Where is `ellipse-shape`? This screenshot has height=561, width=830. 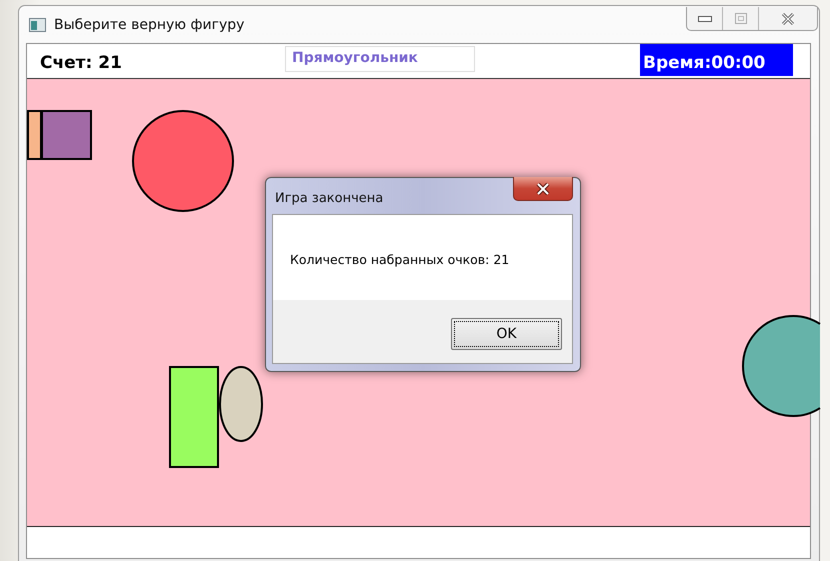 ellipse-shape is located at coordinates (241, 404).